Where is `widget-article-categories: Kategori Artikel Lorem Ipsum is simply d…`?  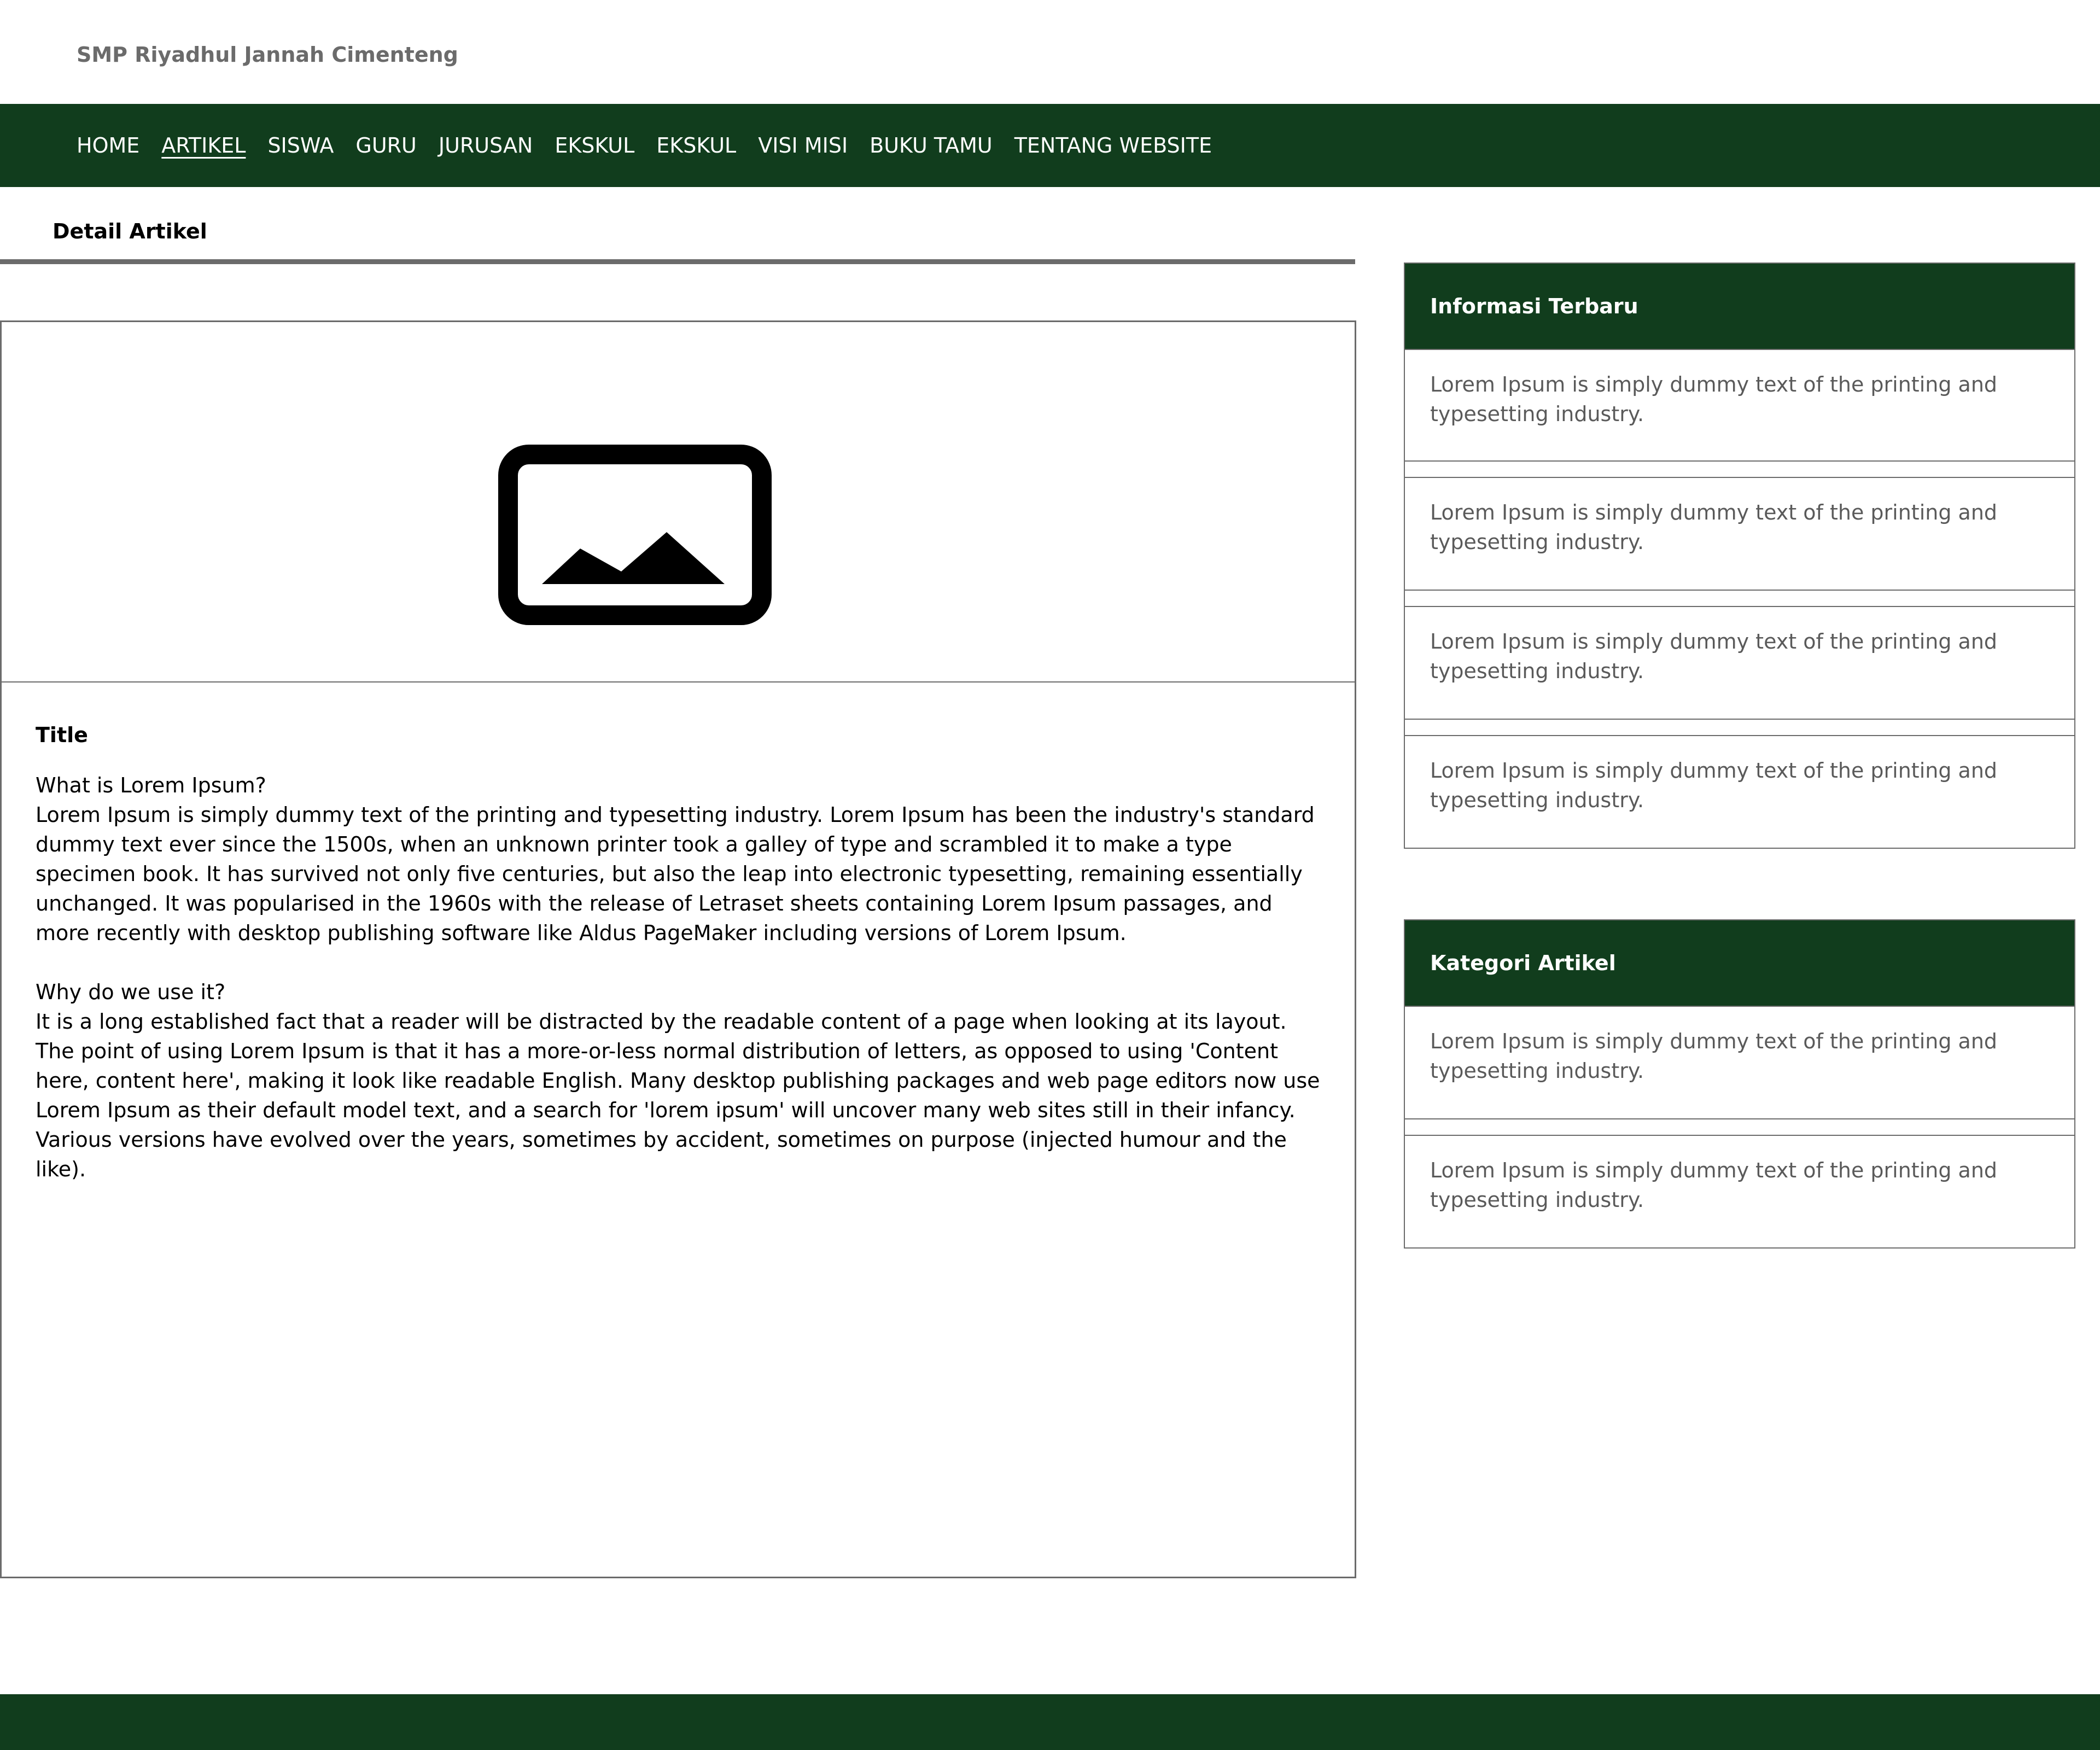
widget-article-categories: Kategori Artikel Lorem Ipsum is simply d… is located at coordinates (1739, 1084).